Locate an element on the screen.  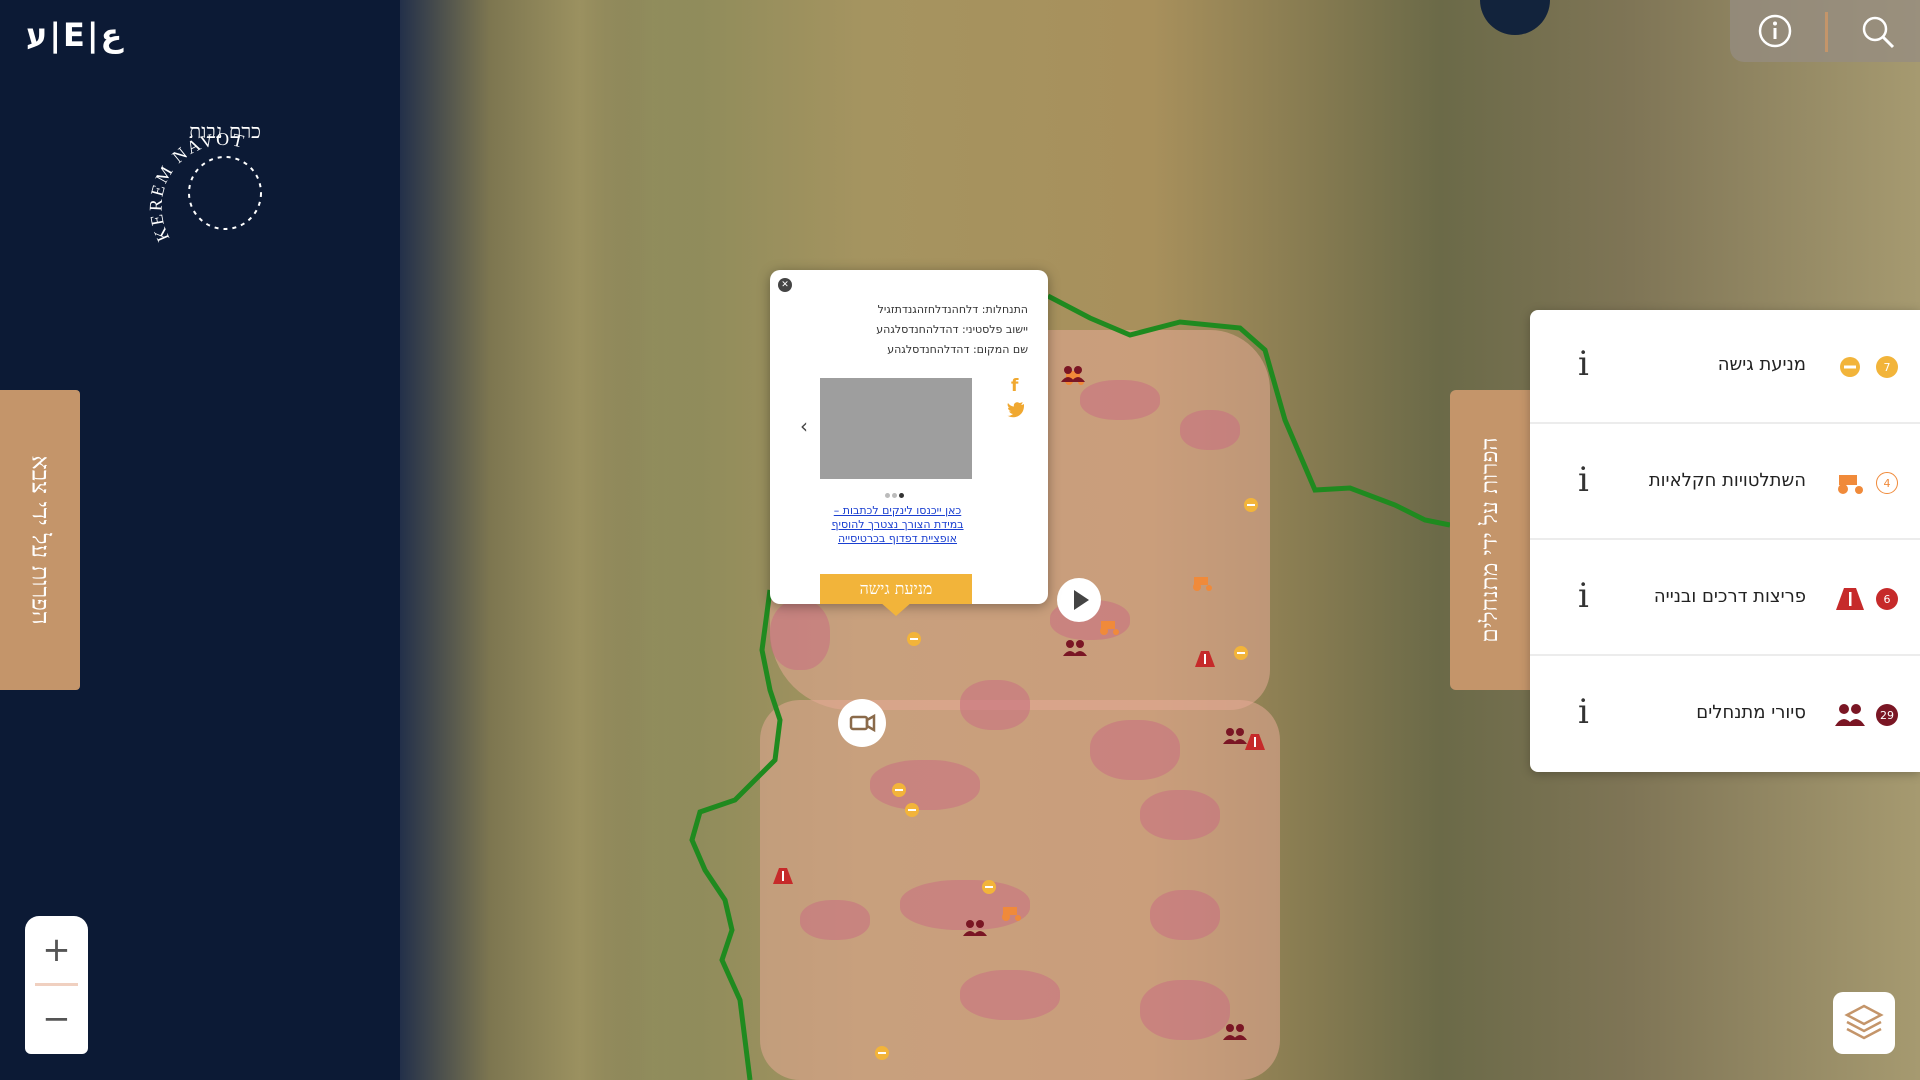
count-badge: 4 is located at coordinates (1887, 483).